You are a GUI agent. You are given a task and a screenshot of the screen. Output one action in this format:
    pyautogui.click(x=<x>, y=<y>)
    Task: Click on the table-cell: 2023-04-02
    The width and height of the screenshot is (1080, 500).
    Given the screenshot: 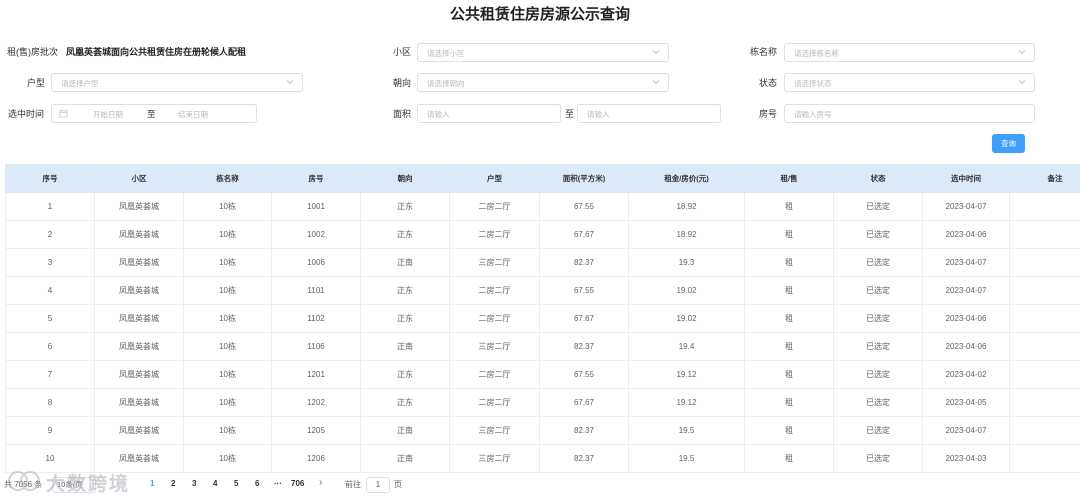 What is the action you would take?
    pyautogui.click(x=966, y=374)
    